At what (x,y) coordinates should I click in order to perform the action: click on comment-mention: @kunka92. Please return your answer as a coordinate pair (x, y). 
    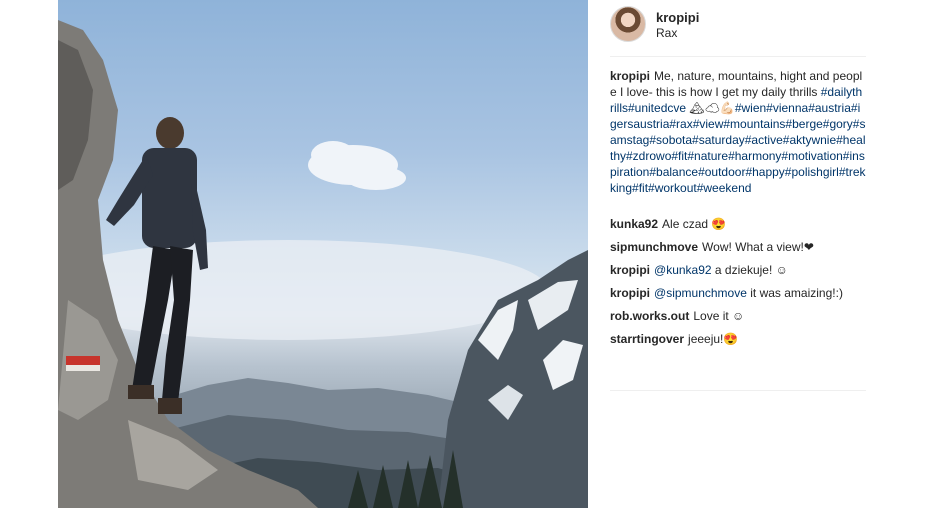
    Looking at the image, I should click on (683, 270).